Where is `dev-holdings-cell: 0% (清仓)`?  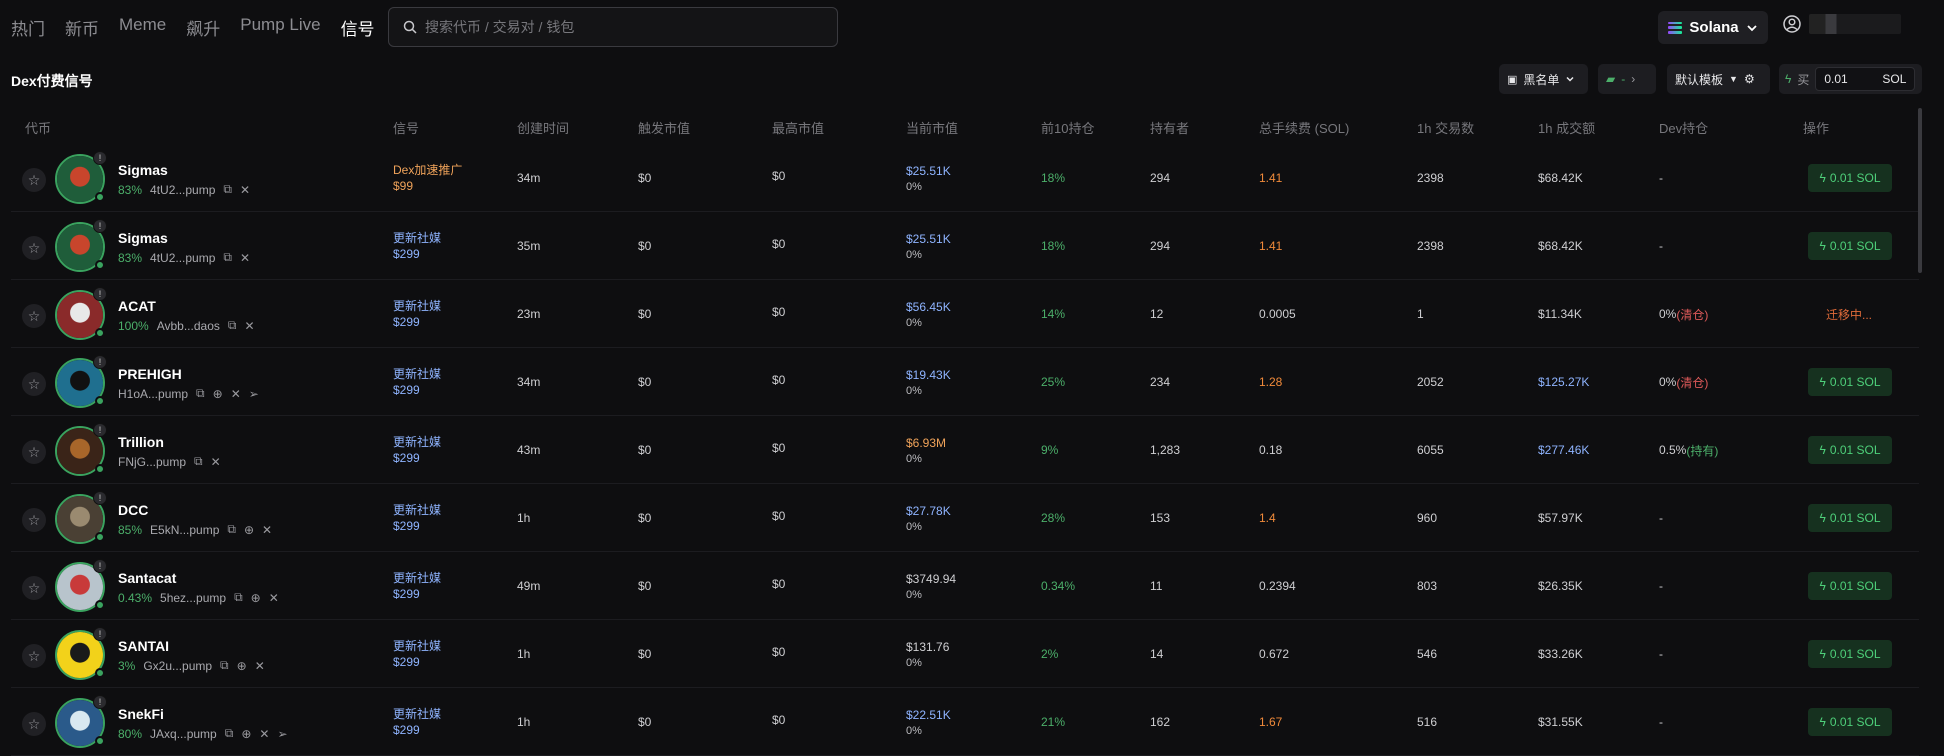 dev-holdings-cell: 0% (清仓) is located at coordinates (1683, 314).